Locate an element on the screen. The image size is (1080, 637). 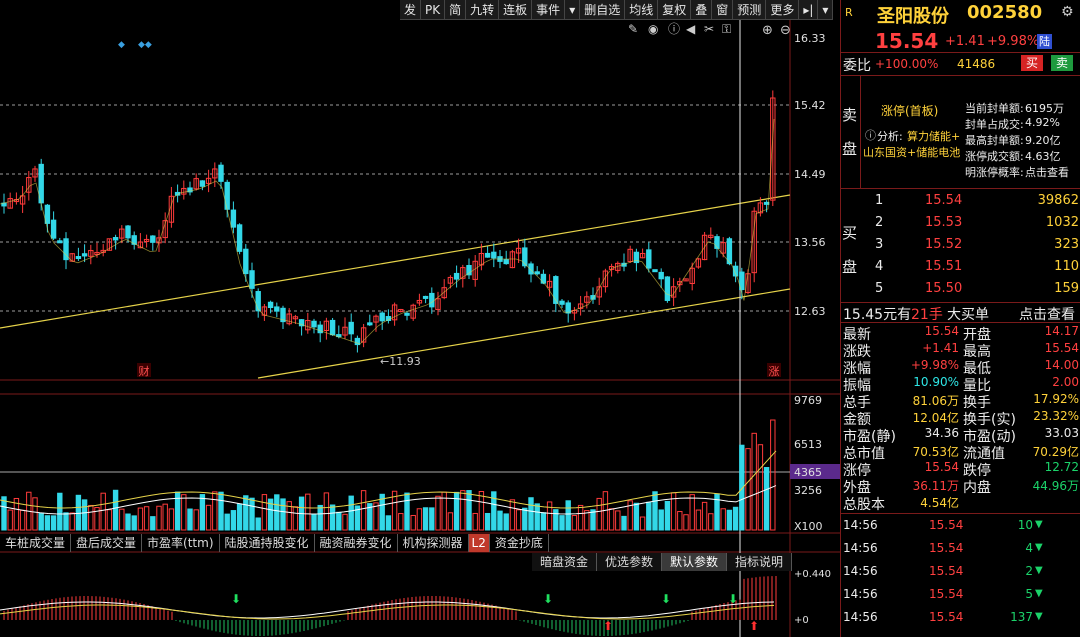
indicator-tab-0: 车桩成交量 is located at coordinates (36, 543).